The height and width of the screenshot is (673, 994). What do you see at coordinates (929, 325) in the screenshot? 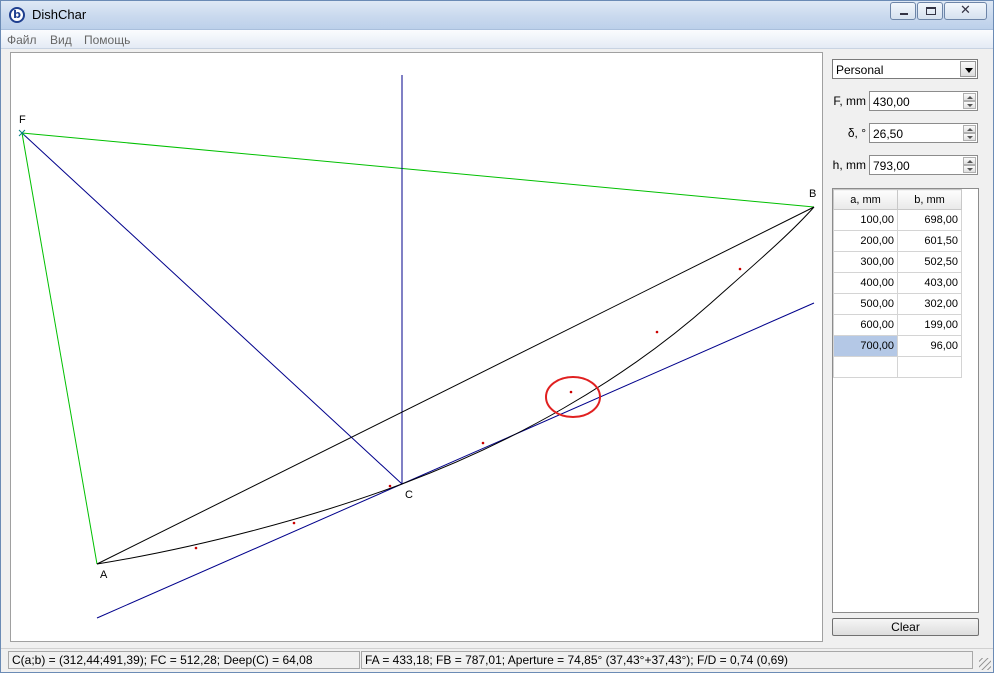
I see `cell-b: 199,00` at bounding box center [929, 325].